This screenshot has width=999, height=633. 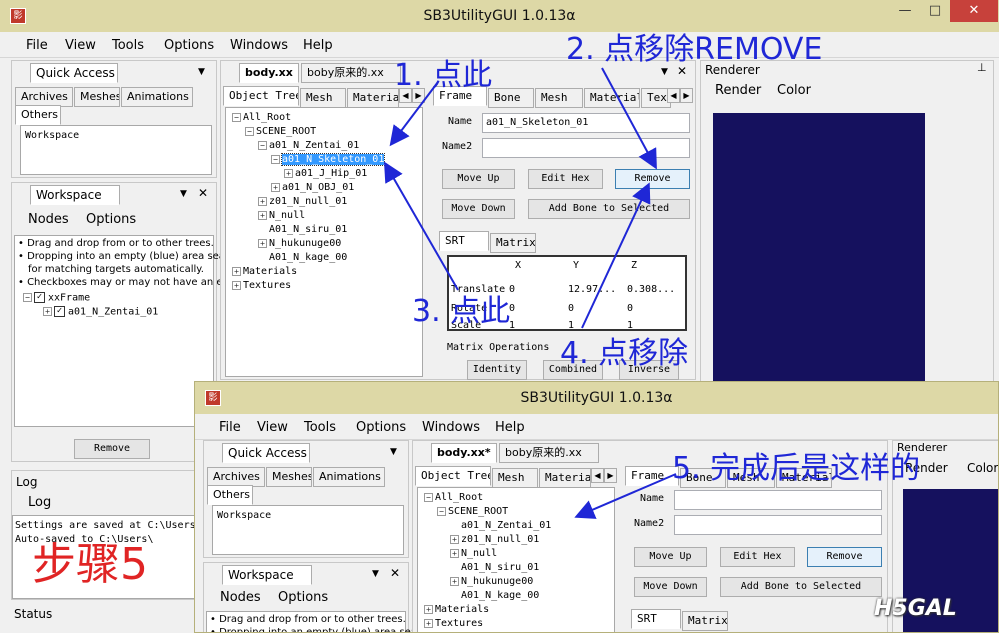 What do you see at coordinates (511, 98) in the screenshot?
I see `tab-bone: Bone` at bounding box center [511, 98].